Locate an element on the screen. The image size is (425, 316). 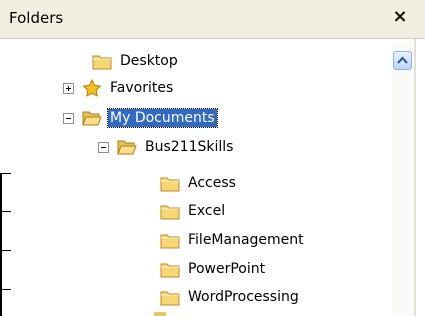
tree-item-label: PowerPoint is located at coordinates (227, 269).